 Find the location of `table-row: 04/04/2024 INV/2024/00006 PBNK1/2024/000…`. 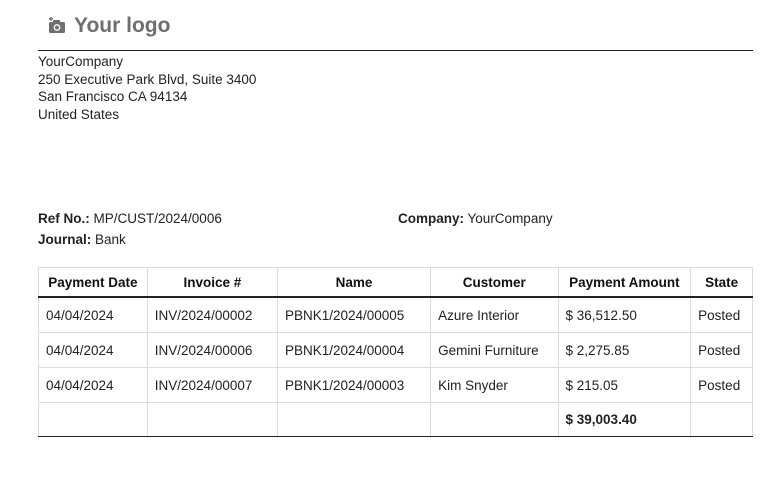

table-row: 04/04/2024 INV/2024/00006 PBNK1/2024/000… is located at coordinates (395, 350).